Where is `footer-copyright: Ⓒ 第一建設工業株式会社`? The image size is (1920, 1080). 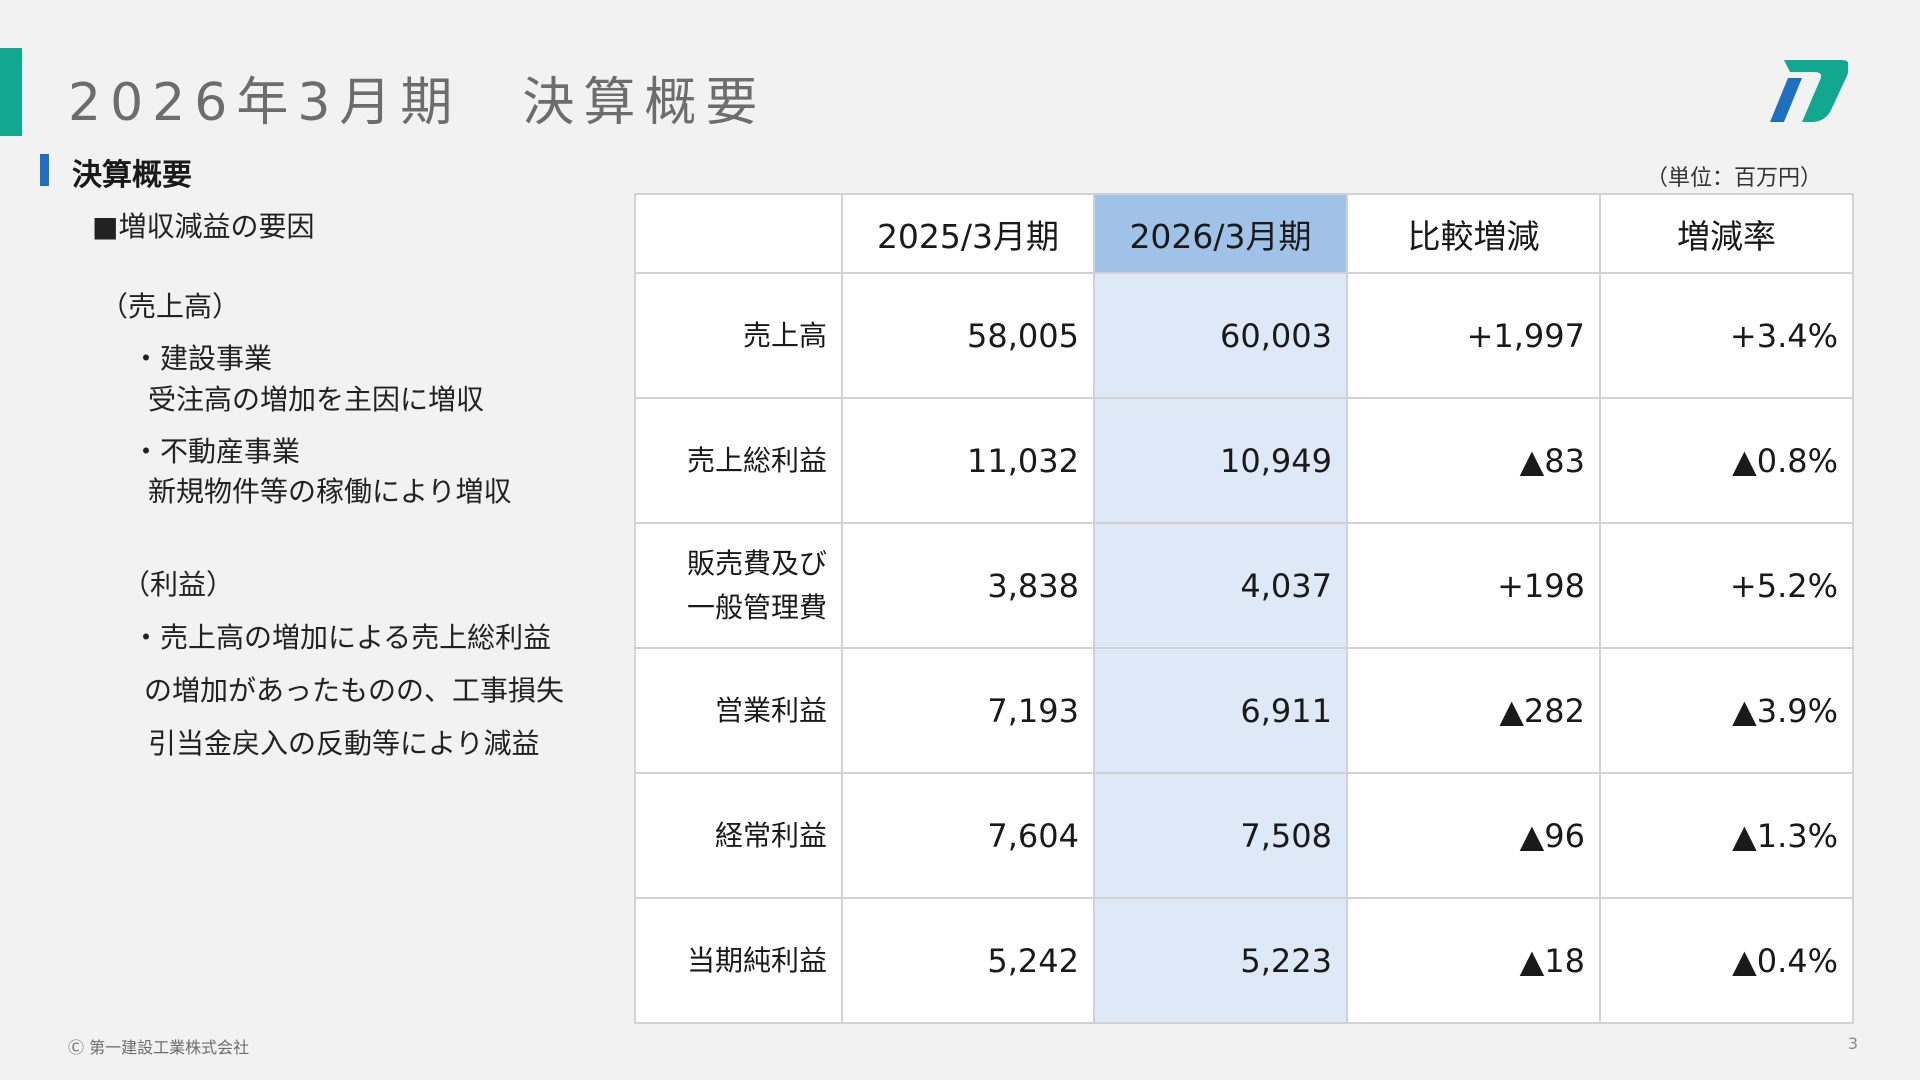
footer-copyright: Ⓒ 第一建設工業株式会社 is located at coordinates (159, 1047).